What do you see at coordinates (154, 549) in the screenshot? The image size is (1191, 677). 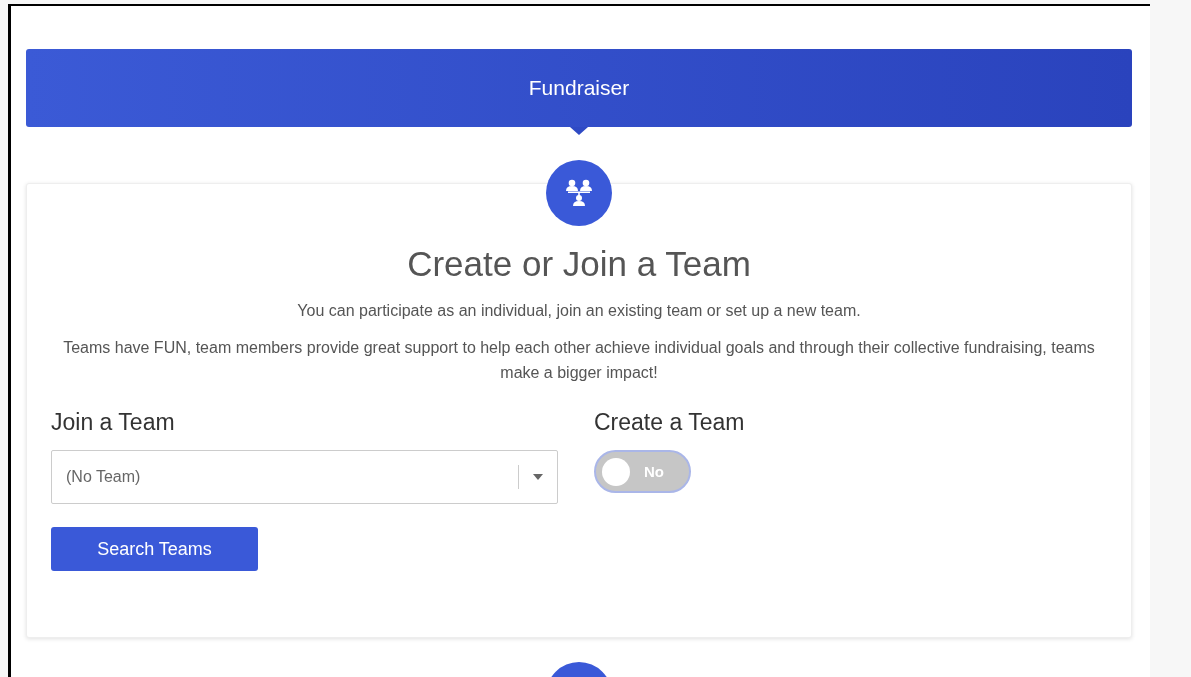 I see `search-teams-button: Search Teams` at bounding box center [154, 549].